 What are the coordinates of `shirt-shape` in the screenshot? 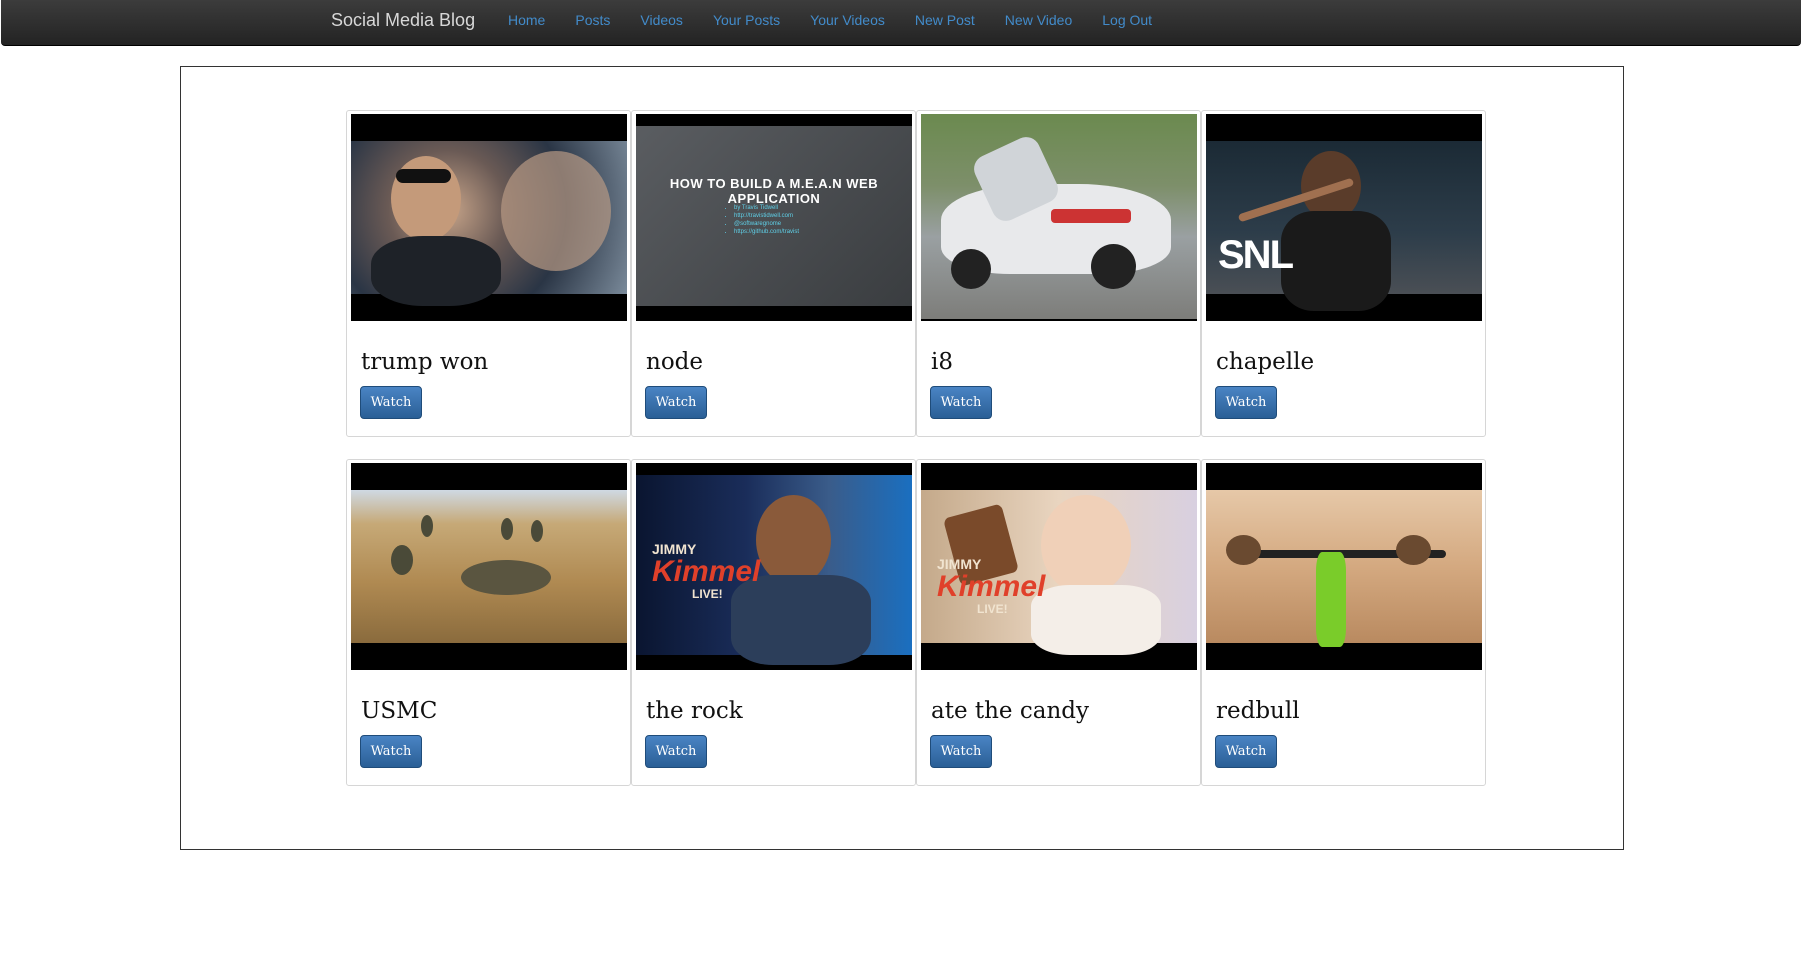 It's located at (1096, 620).